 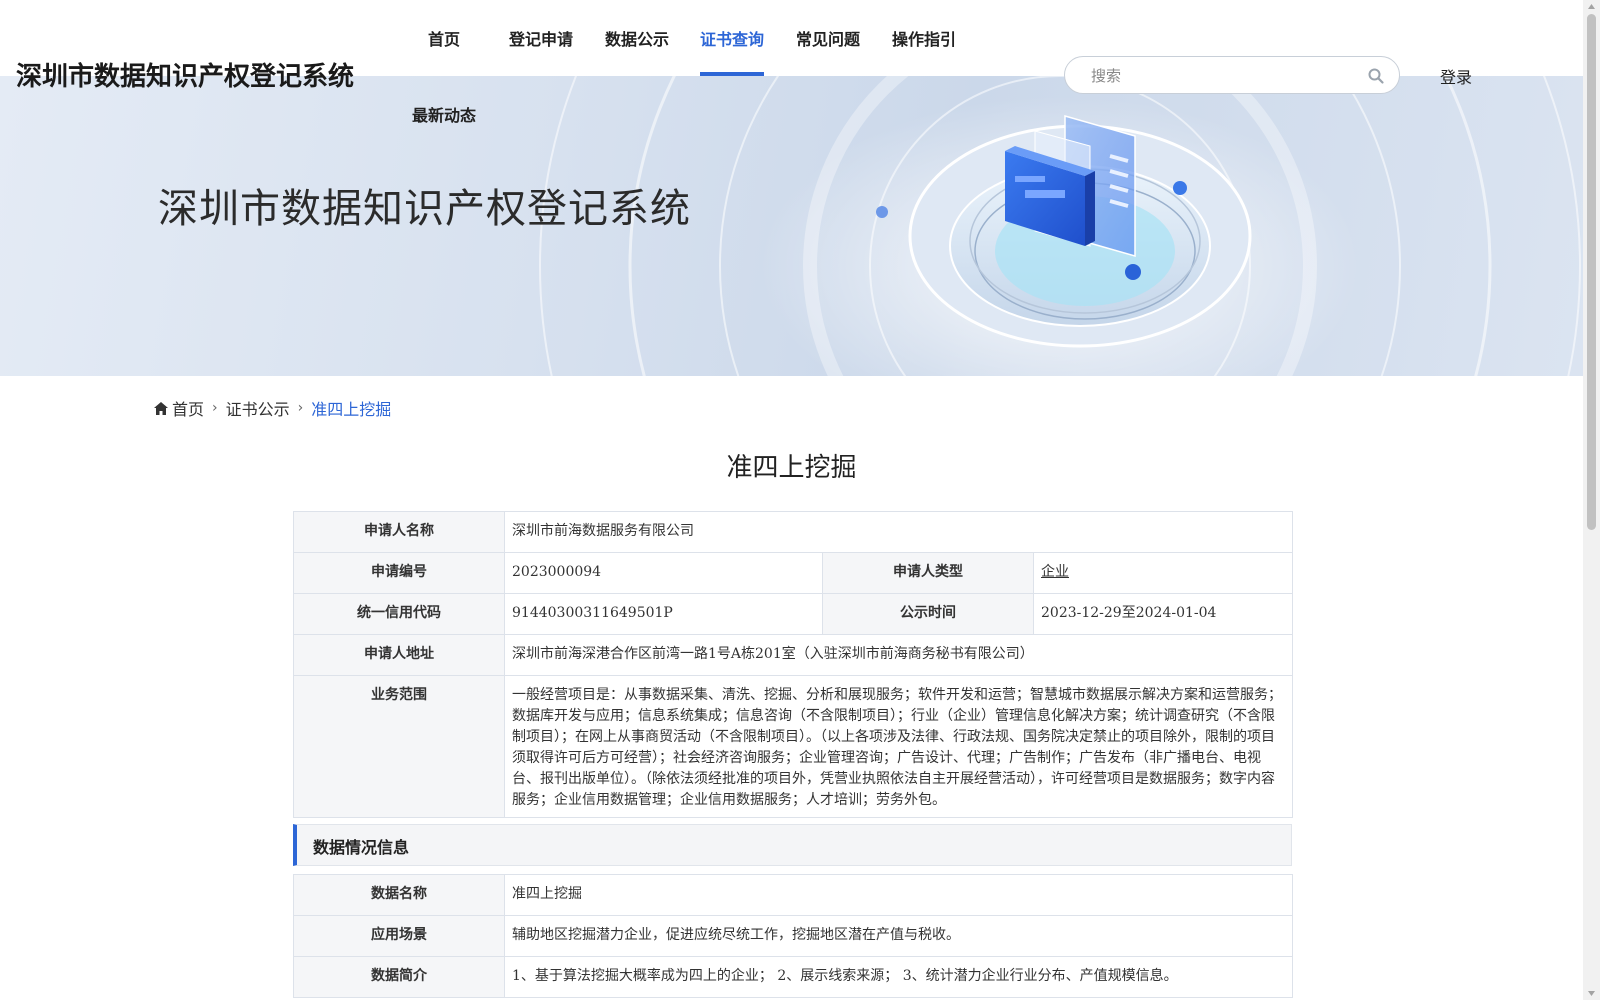 I want to click on applicant-type-value: 企业, so click(x=1163, y=573).